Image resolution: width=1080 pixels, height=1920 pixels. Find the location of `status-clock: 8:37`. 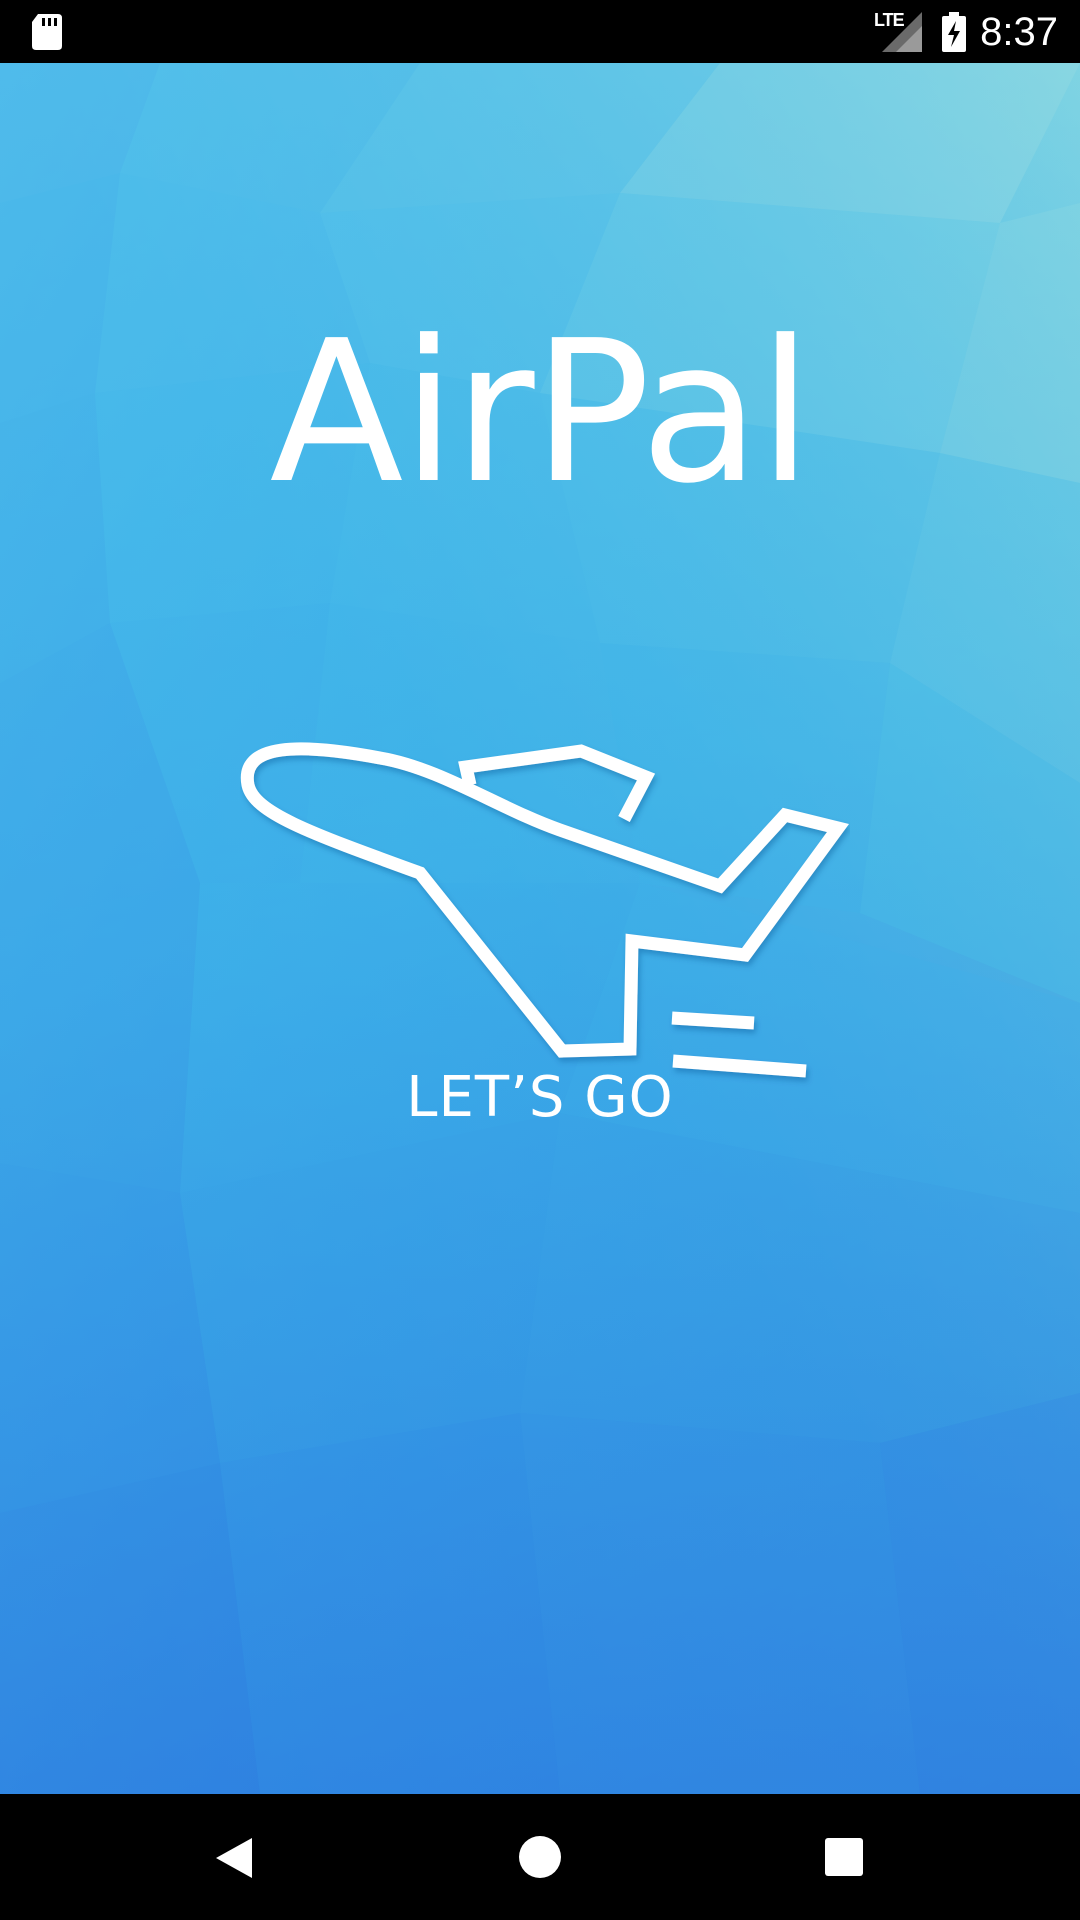

status-clock: 8:37 is located at coordinates (1019, 32).